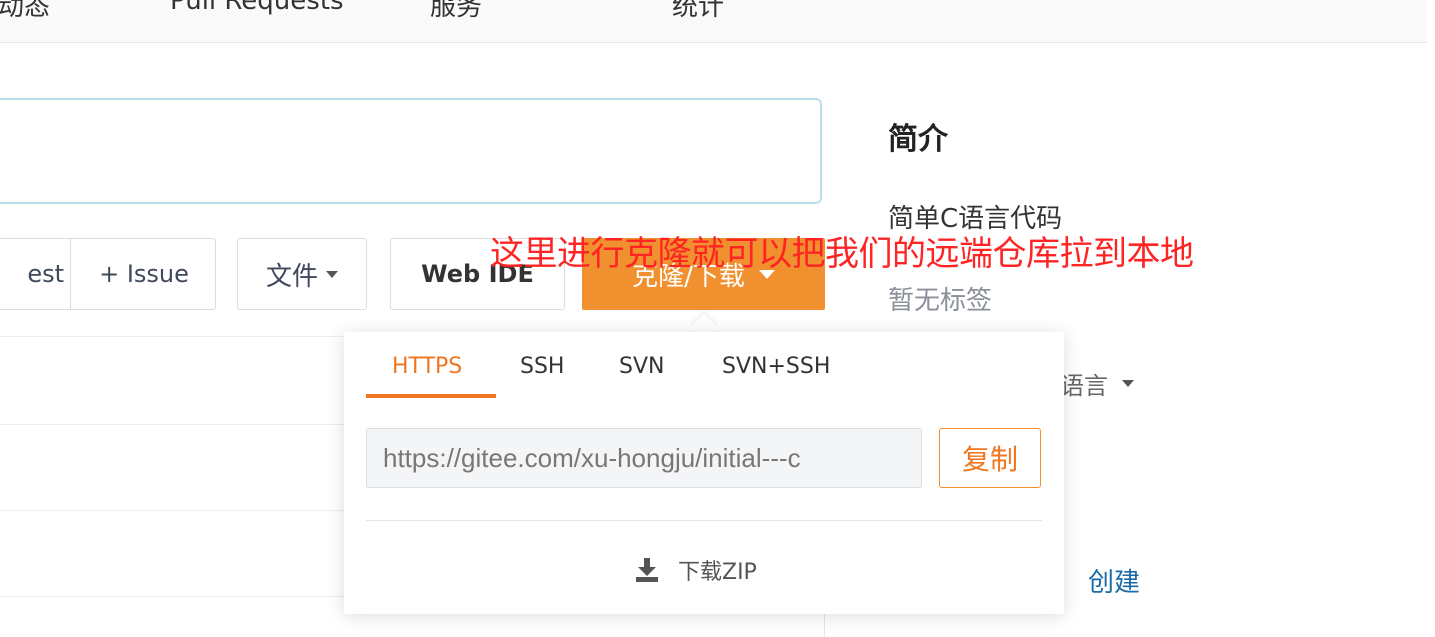  I want to click on file-dropdown-button: 文件, so click(302, 274).